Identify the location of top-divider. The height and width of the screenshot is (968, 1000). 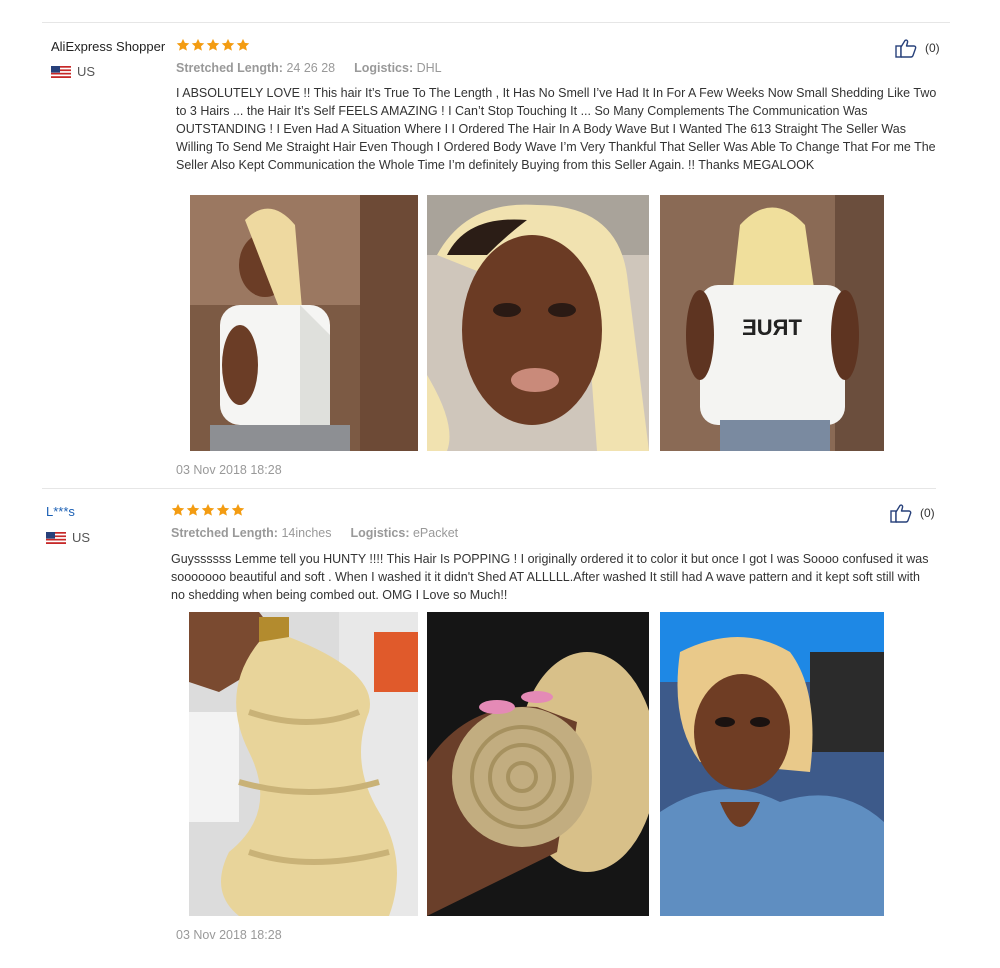
(496, 22).